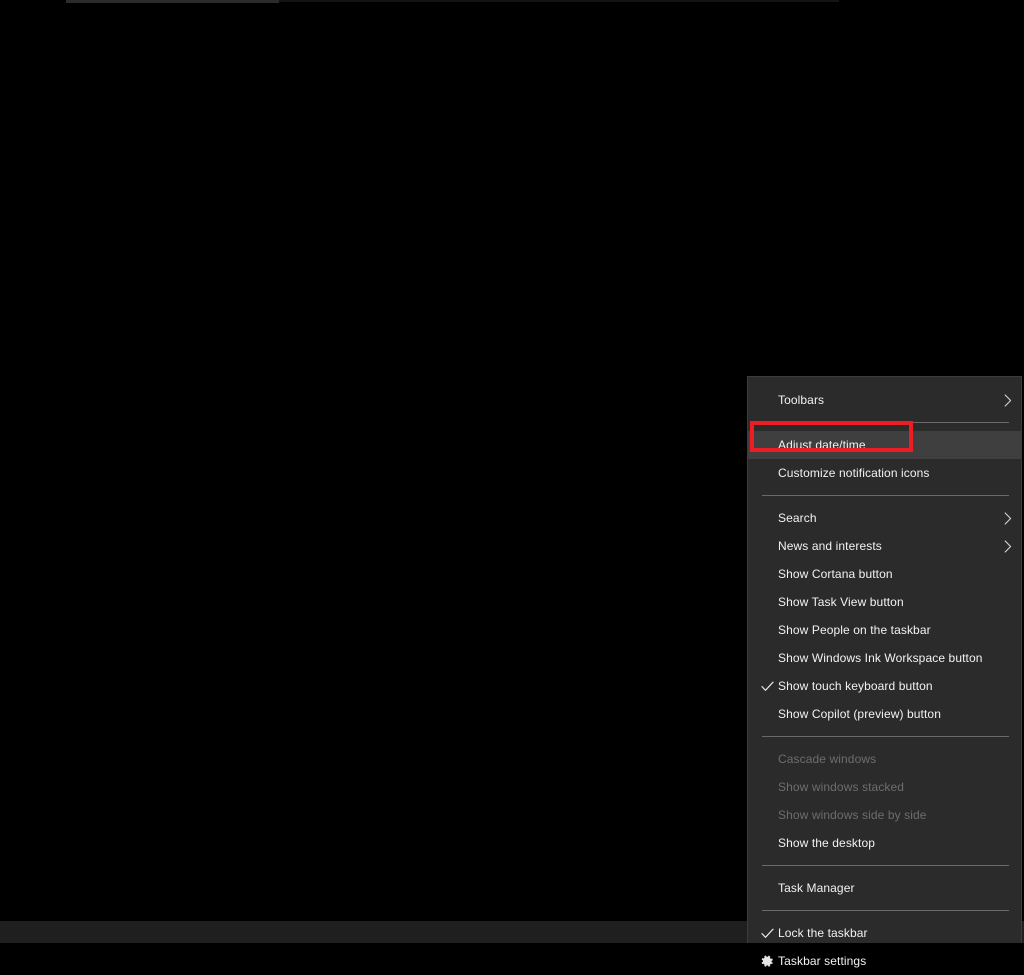 The width and height of the screenshot is (1024, 975). What do you see at coordinates (855, 686) in the screenshot?
I see `menu-item-label: Show touch keyboard button` at bounding box center [855, 686].